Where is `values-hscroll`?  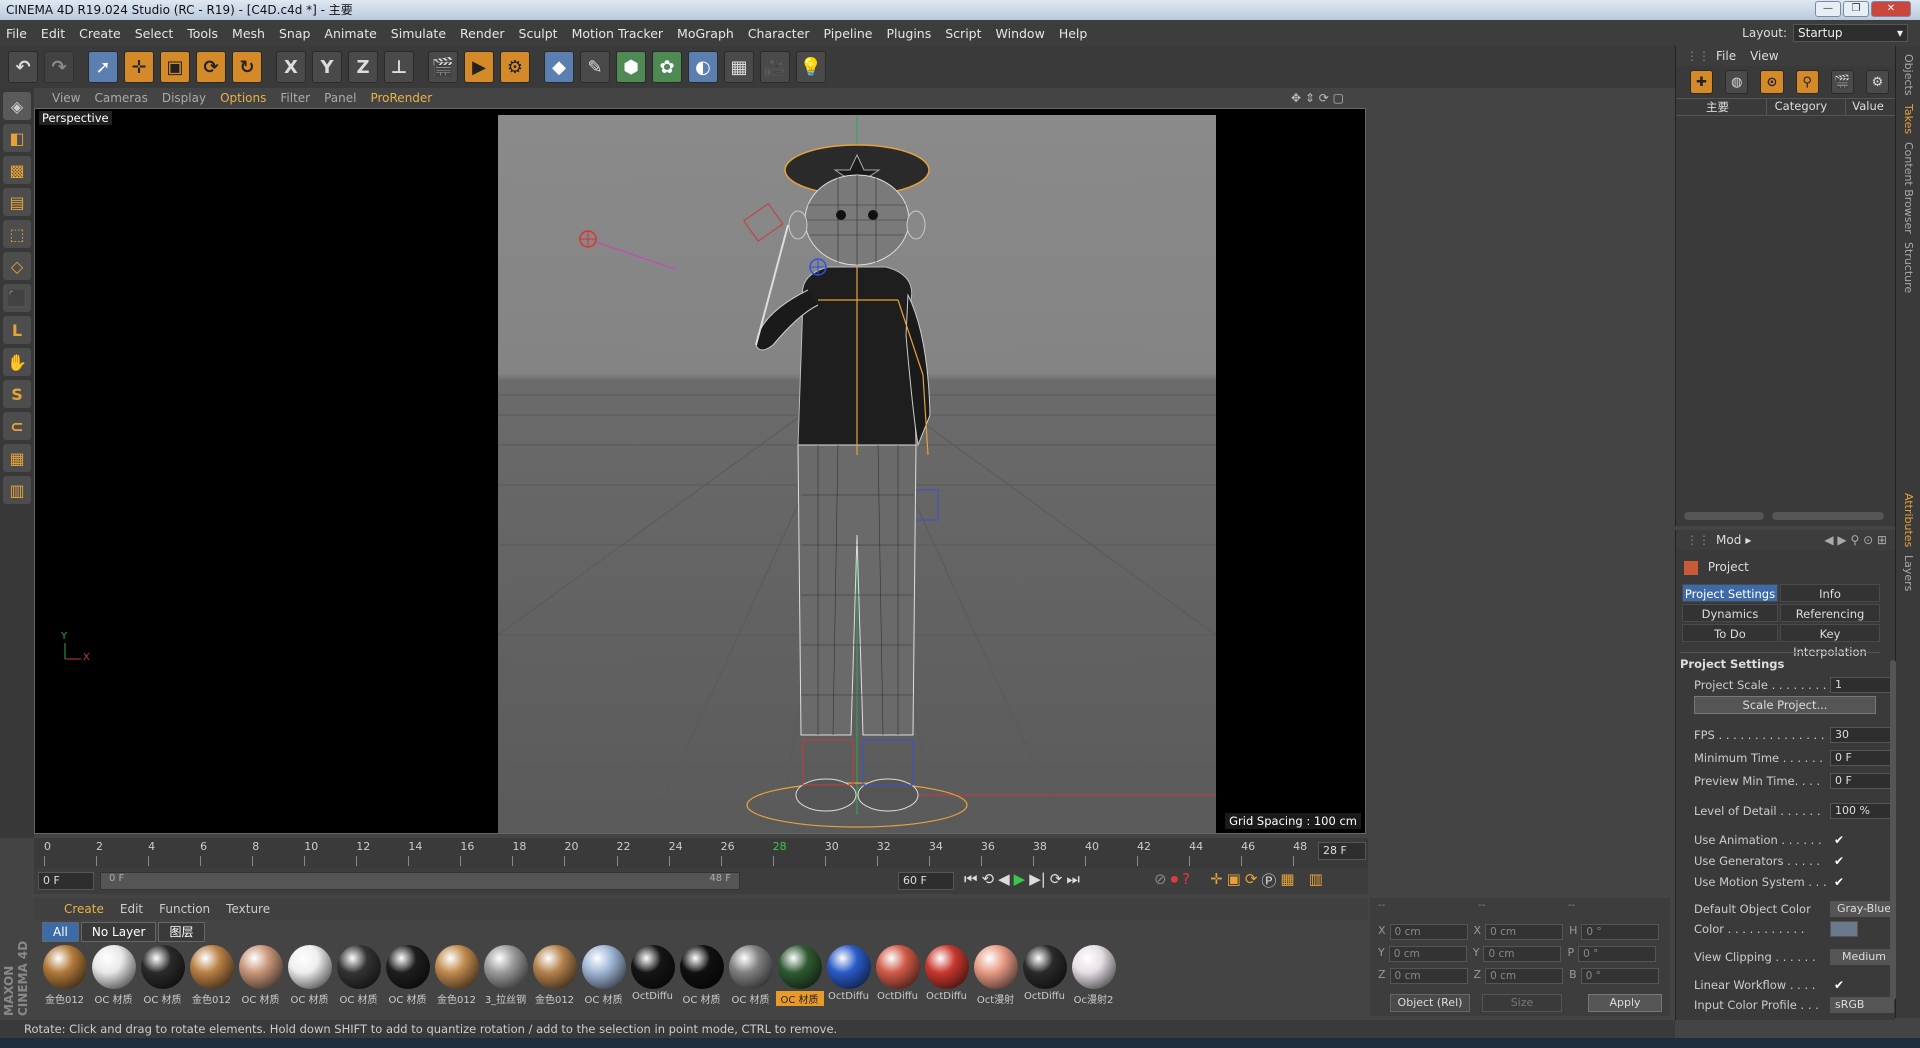 values-hscroll is located at coordinates (1828, 516).